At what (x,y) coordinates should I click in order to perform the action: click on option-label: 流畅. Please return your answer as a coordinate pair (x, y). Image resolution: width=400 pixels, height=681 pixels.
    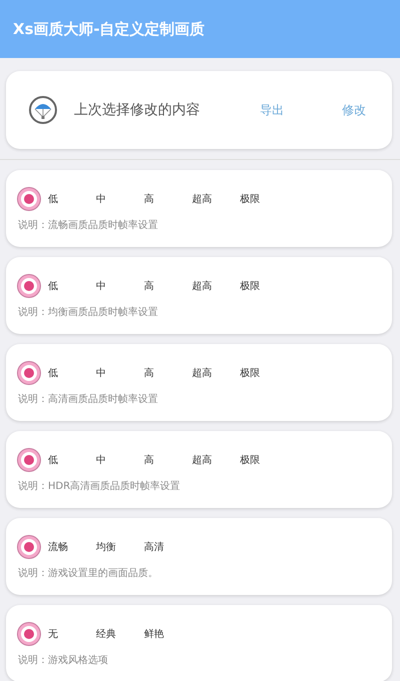
    Looking at the image, I should click on (68, 547).